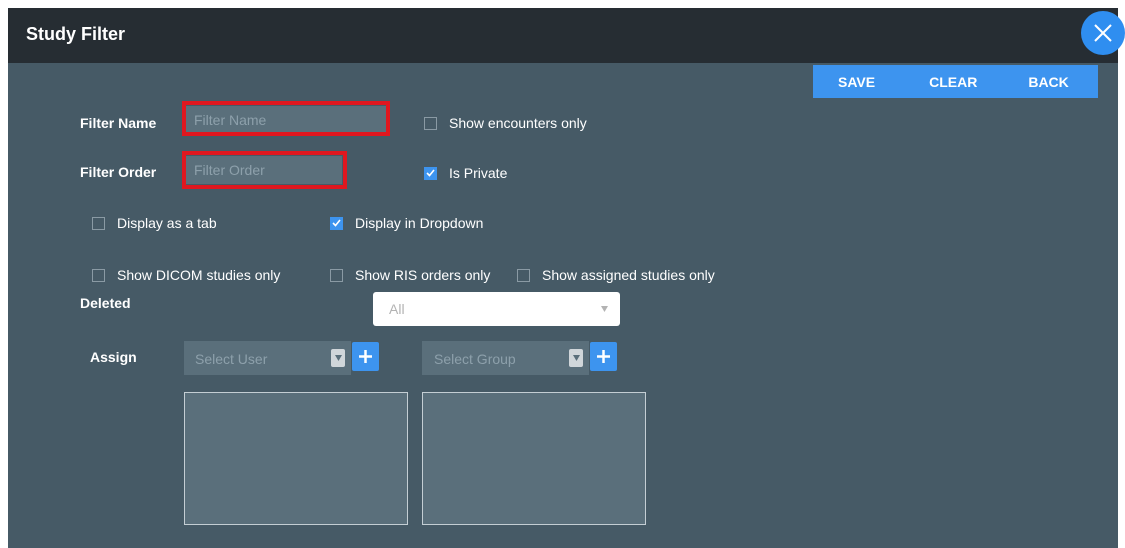 This screenshot has height=548, width=1125. I want to click on show-dicom-label: Show DICOM studies only, so click(199, 275).